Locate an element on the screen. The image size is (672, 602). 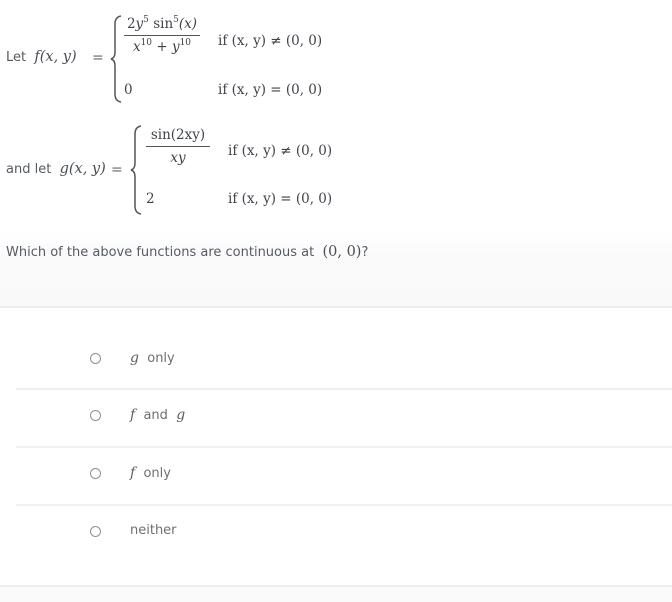
f-left-brace is located at coordinates (116, 59).